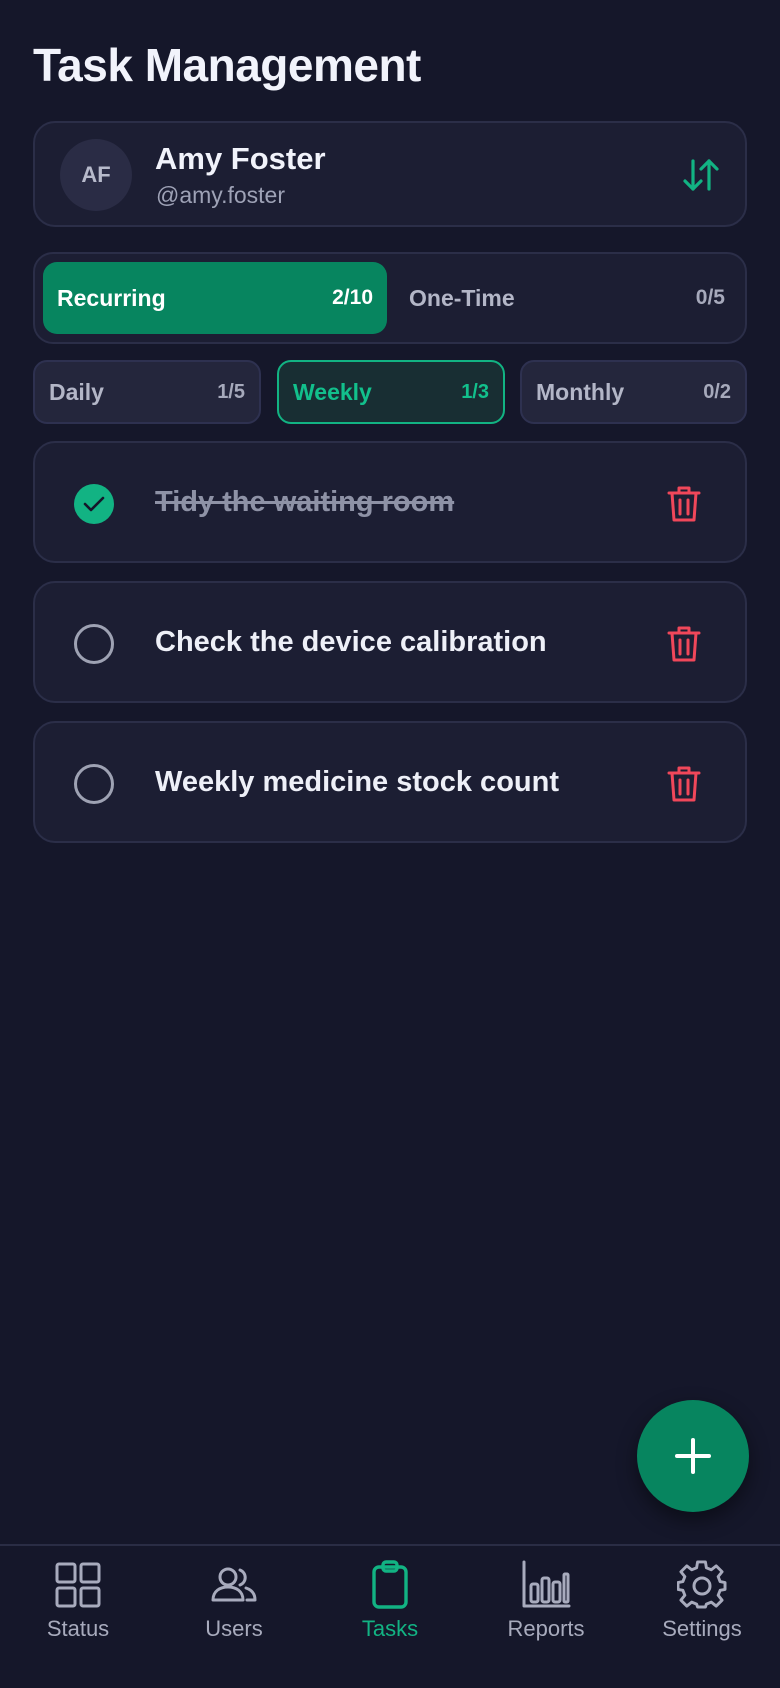 This screenshot has height=1688, width=780. I want to click on task-text: Weekly medicine stock count, so click(357, 782).